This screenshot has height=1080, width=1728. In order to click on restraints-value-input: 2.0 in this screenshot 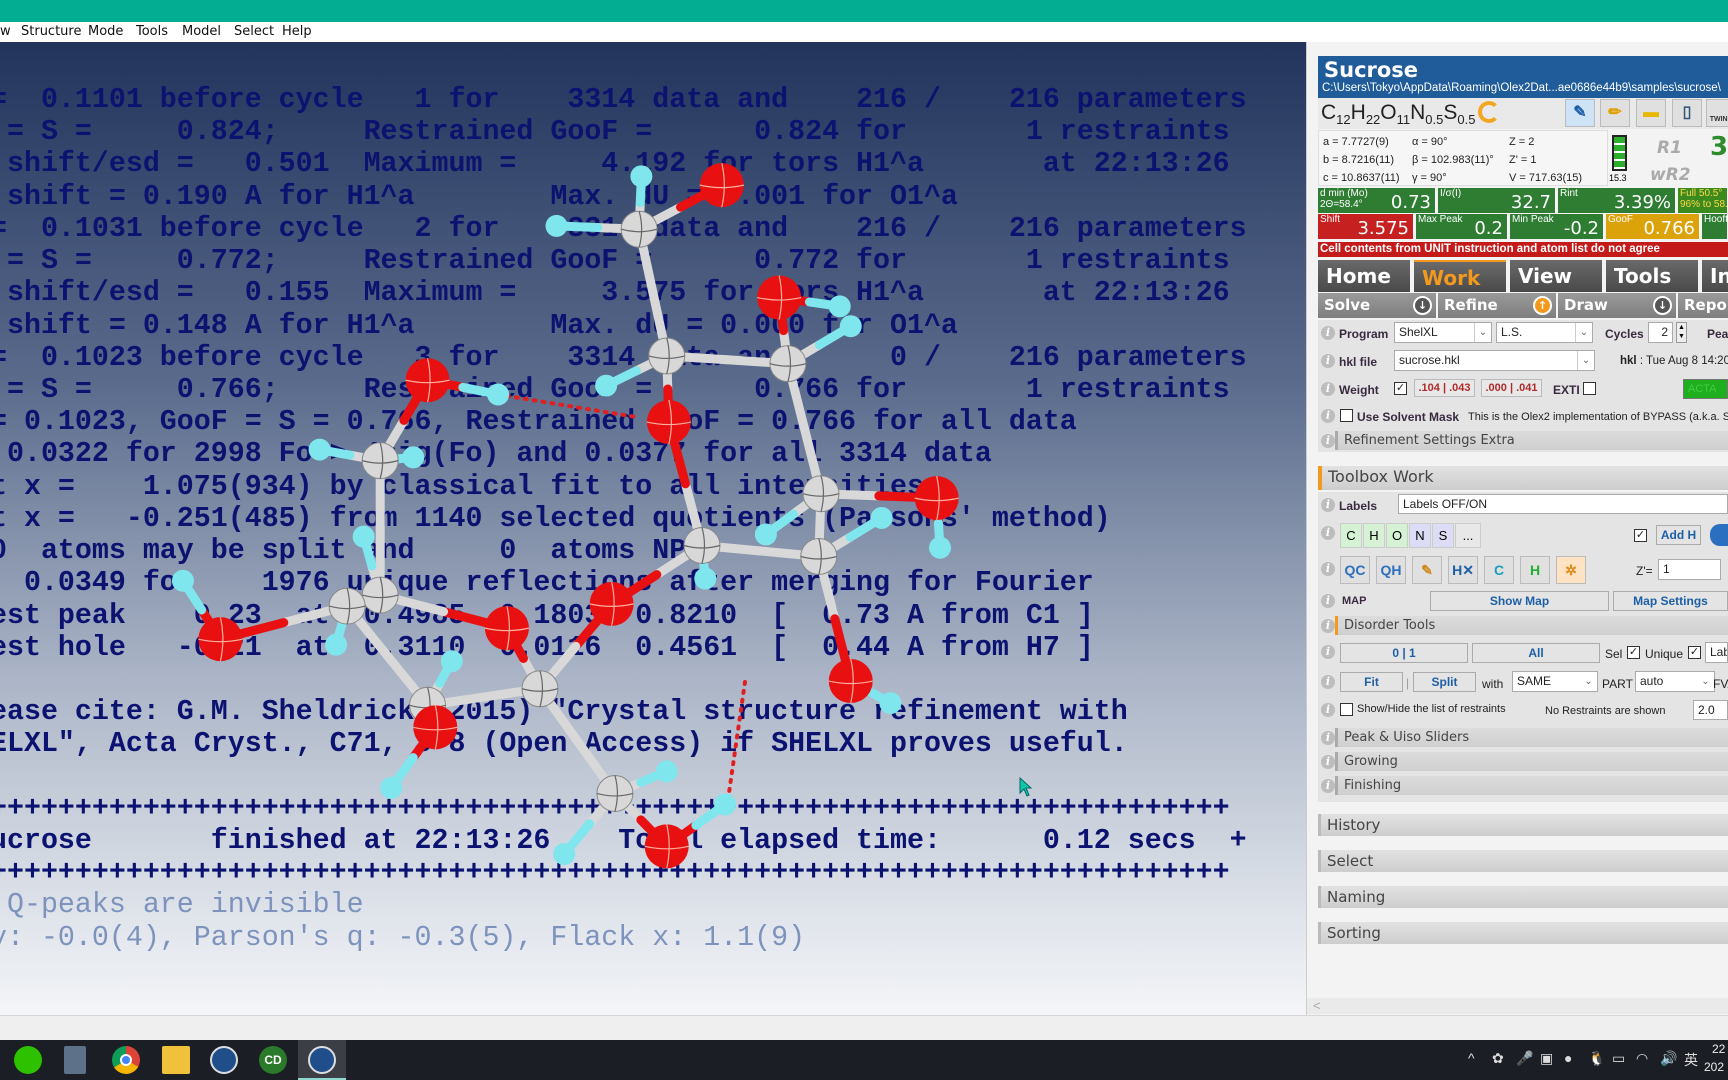, I will do `click(1710, 710)`.